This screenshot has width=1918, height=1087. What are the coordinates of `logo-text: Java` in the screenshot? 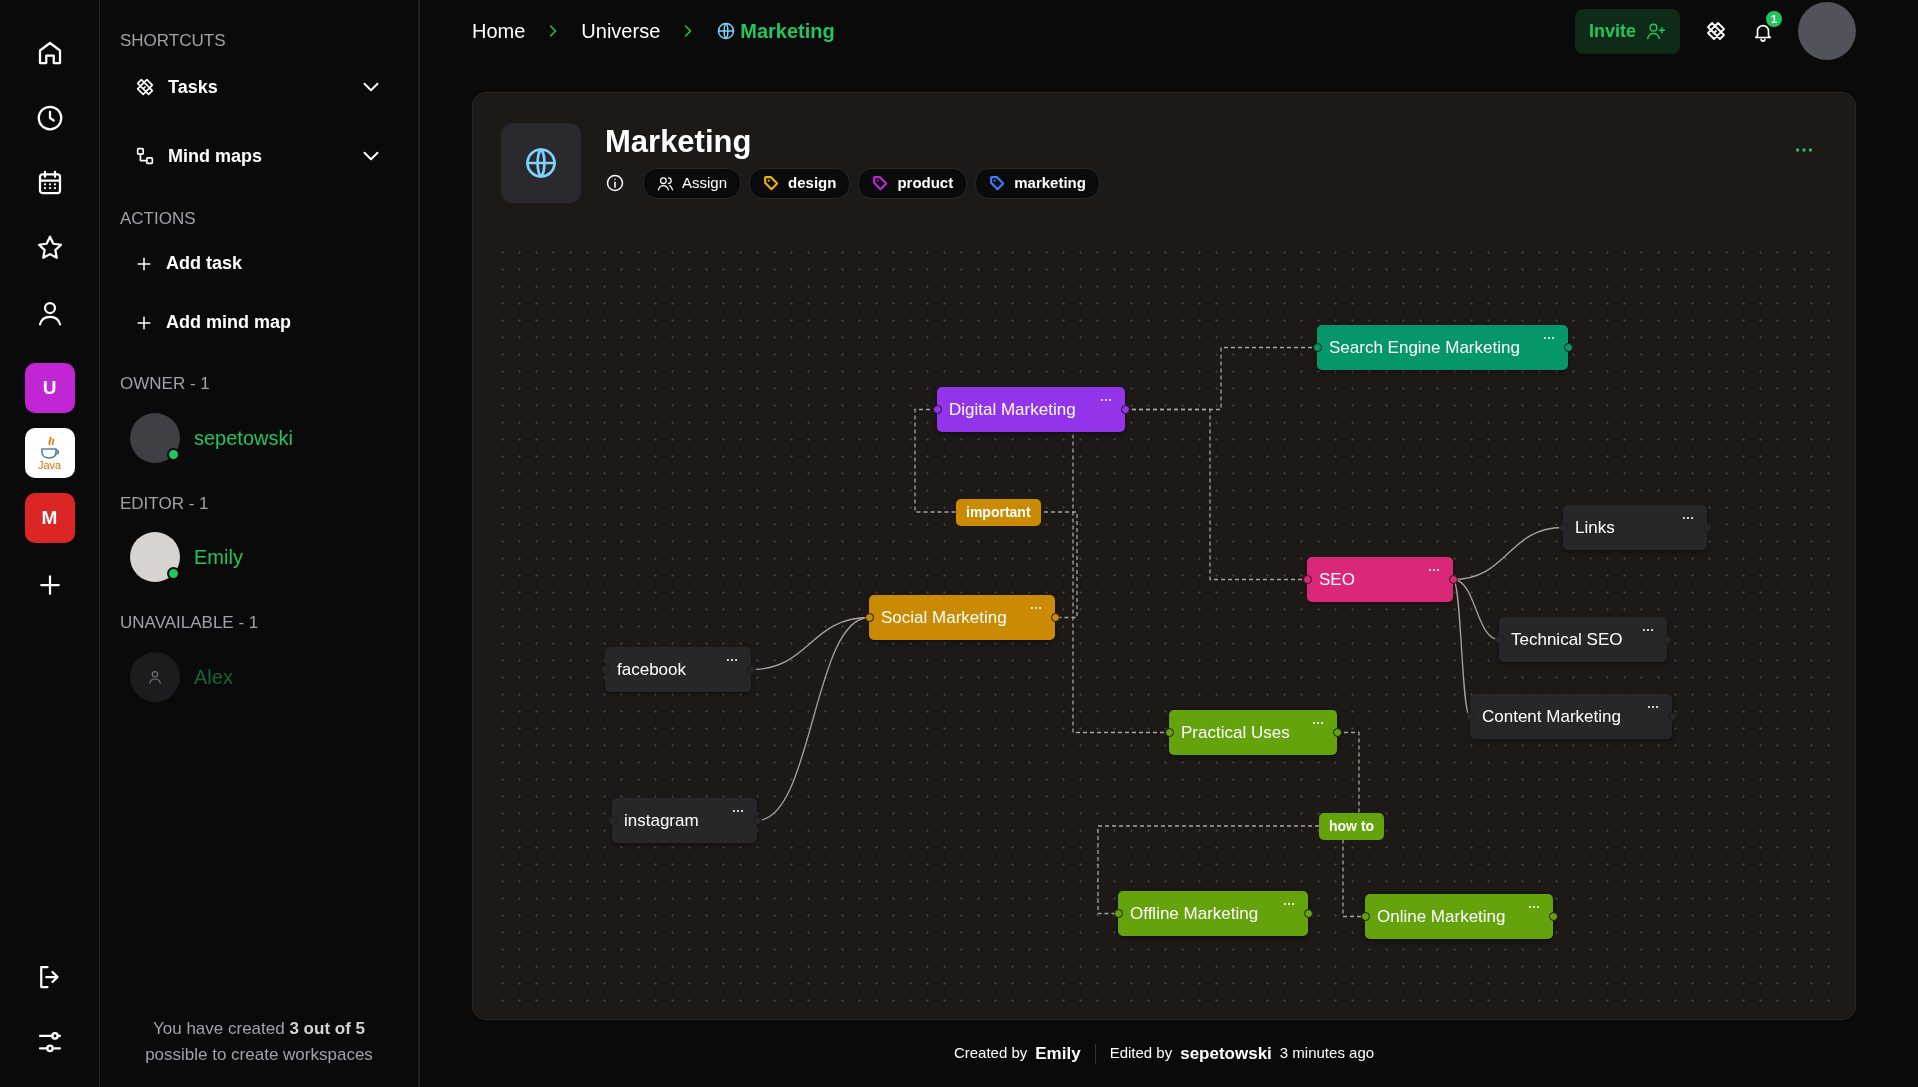 It's located at (49, 465).